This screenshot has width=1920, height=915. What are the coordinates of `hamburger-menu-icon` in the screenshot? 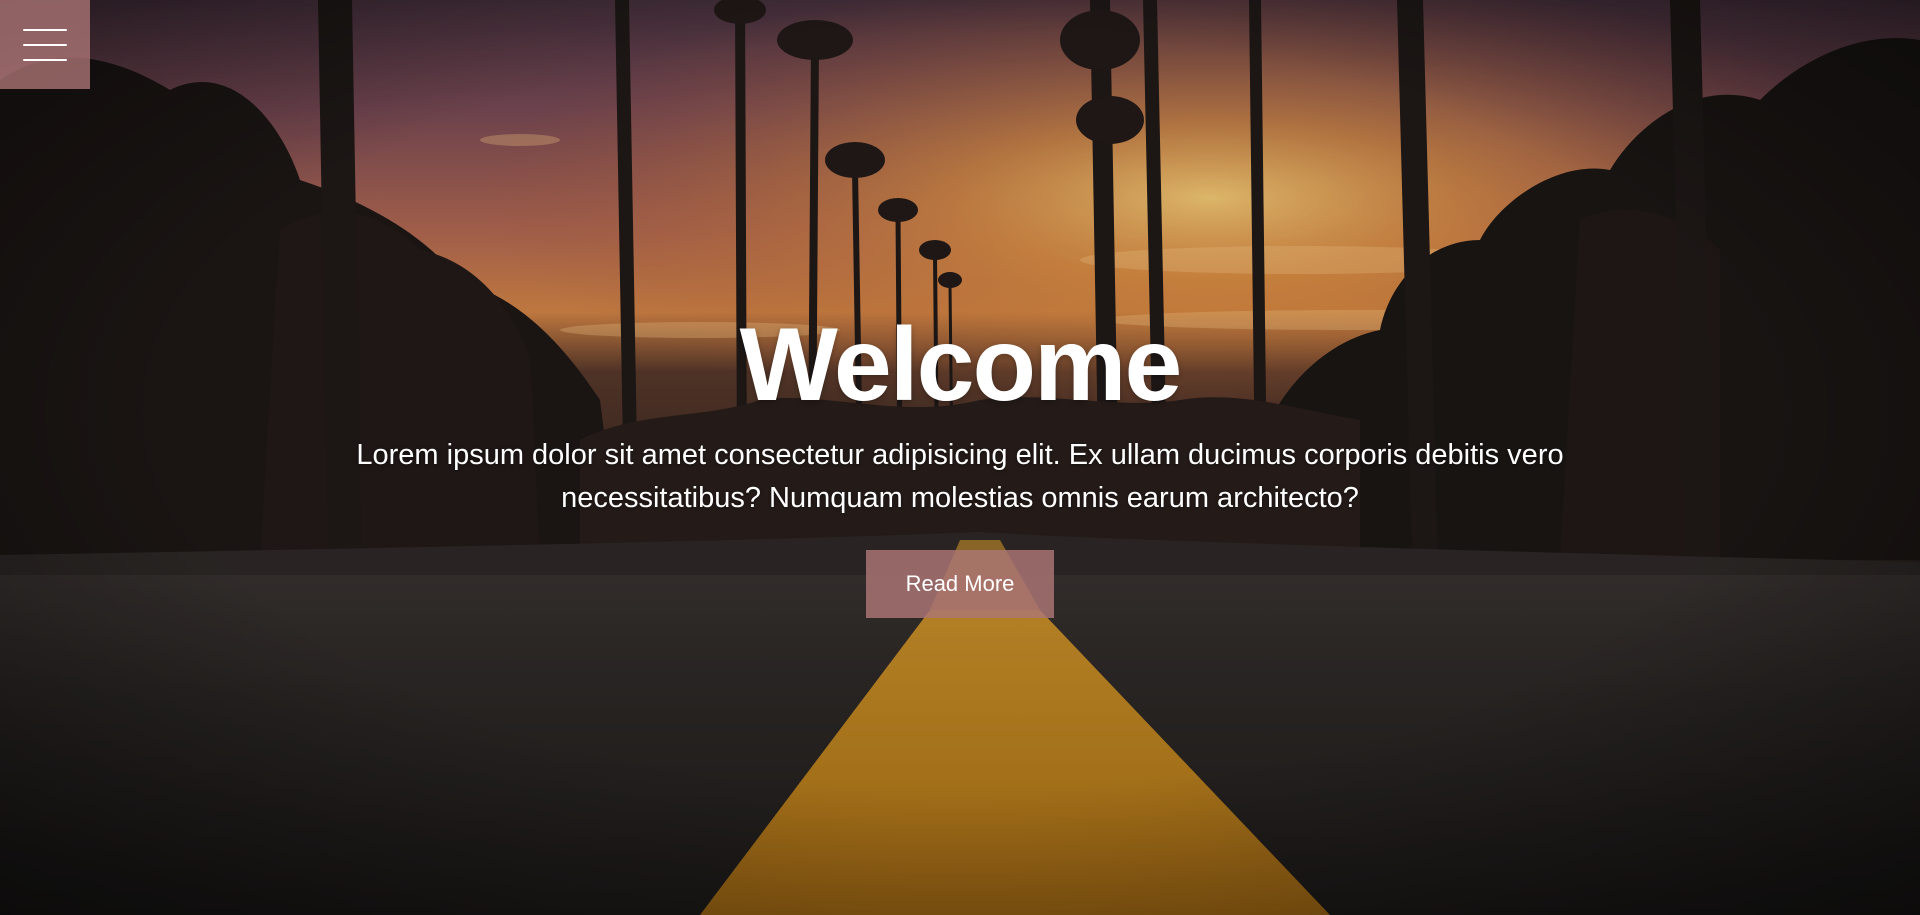 It's located at (45, 44).